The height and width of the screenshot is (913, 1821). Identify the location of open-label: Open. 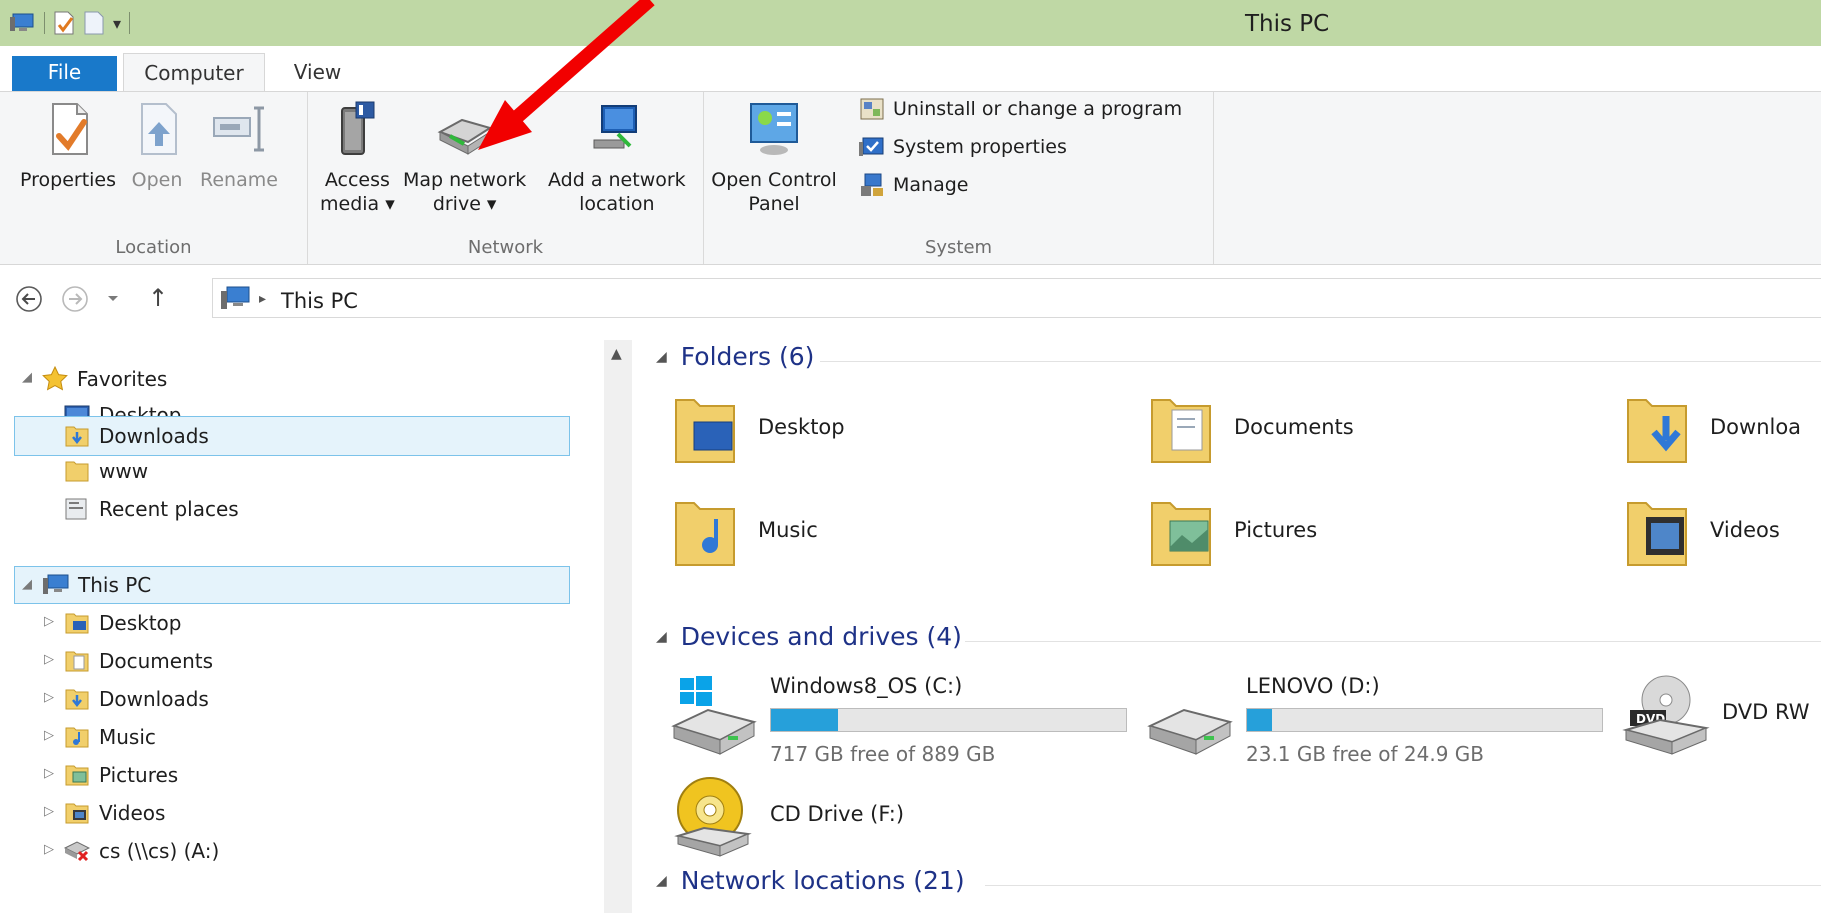
(157, 180).